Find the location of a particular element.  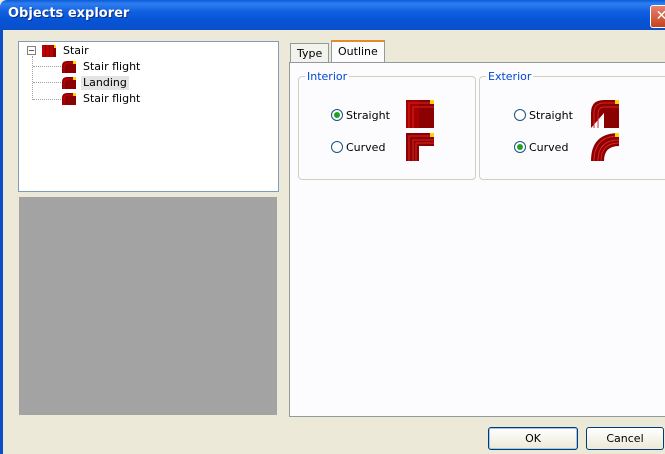

interior-group: Interior Straight Curved is located at coordinates (387, 125).